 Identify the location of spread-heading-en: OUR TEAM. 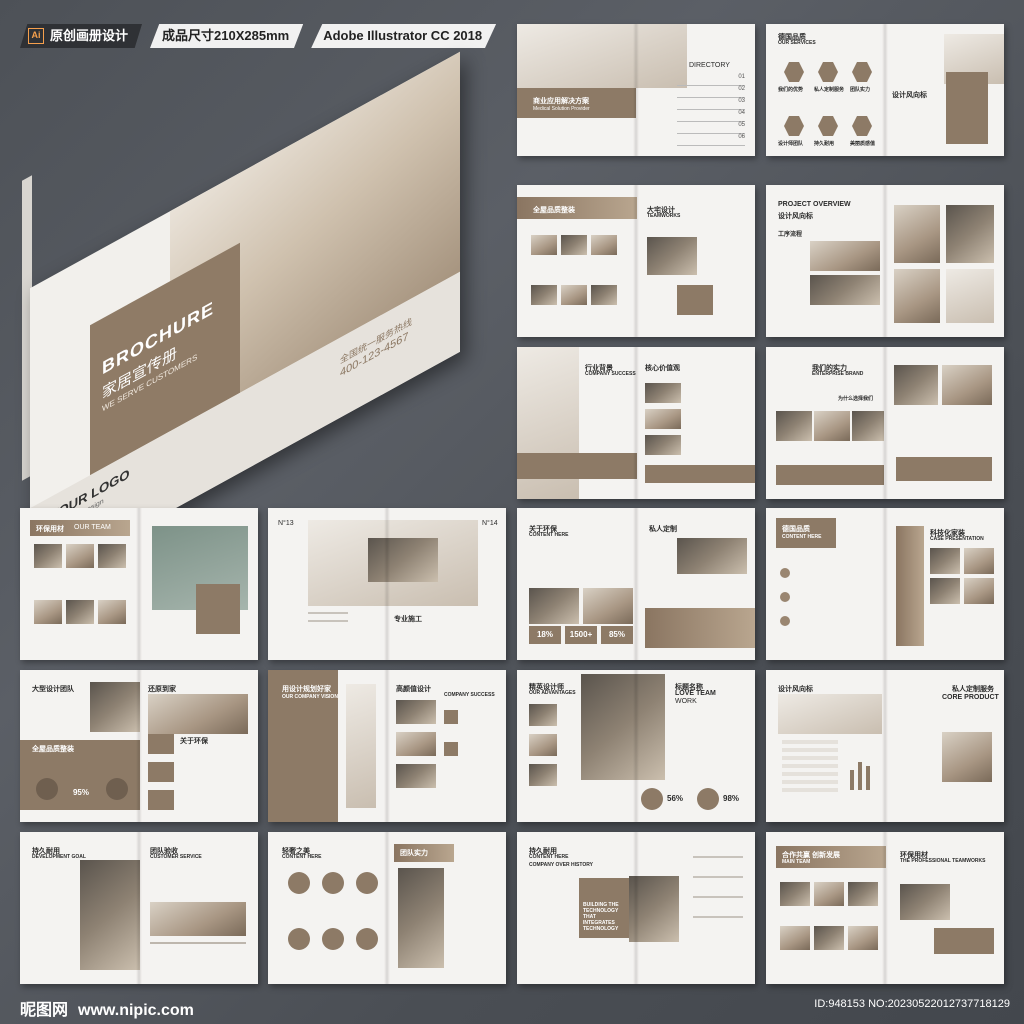
(92, 527).